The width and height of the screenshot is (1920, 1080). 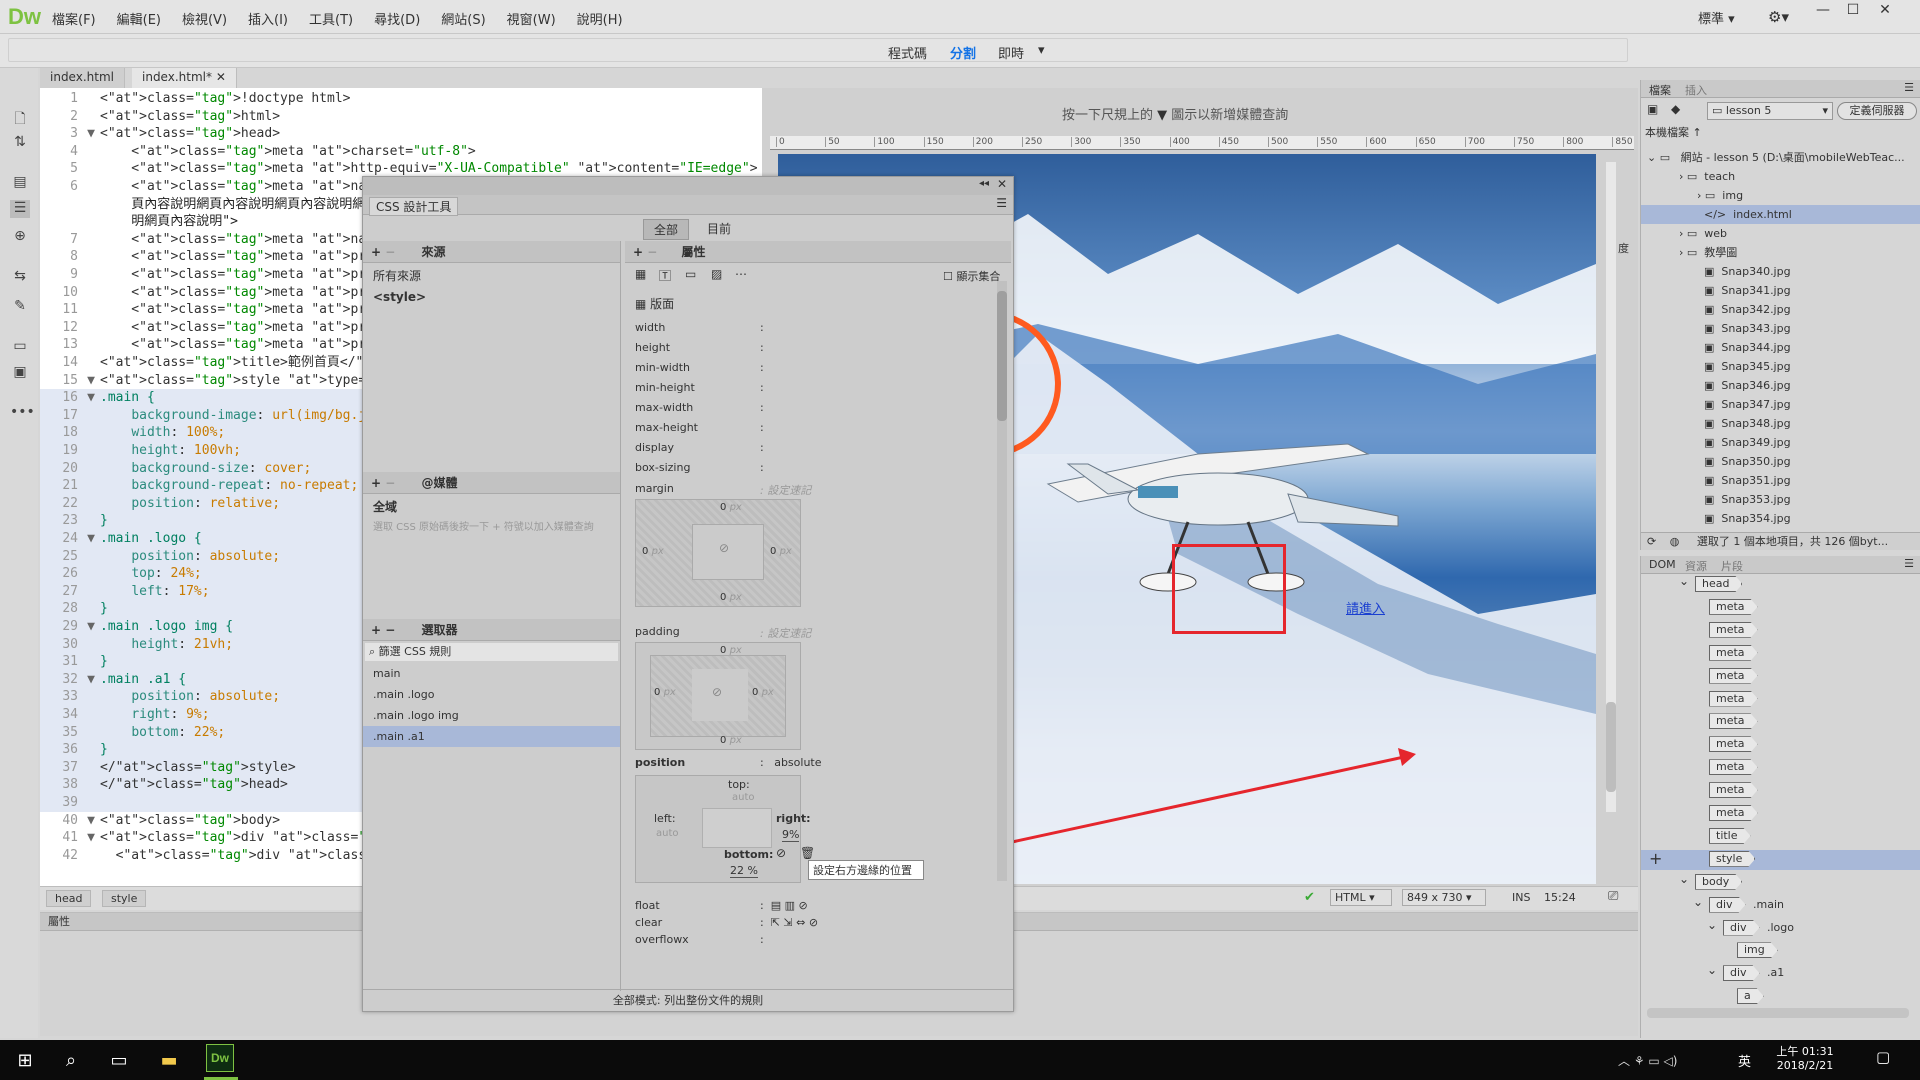 I want to click on file-tree-item: ▣ Snap340.jpg, so click(x=1780, y=271).